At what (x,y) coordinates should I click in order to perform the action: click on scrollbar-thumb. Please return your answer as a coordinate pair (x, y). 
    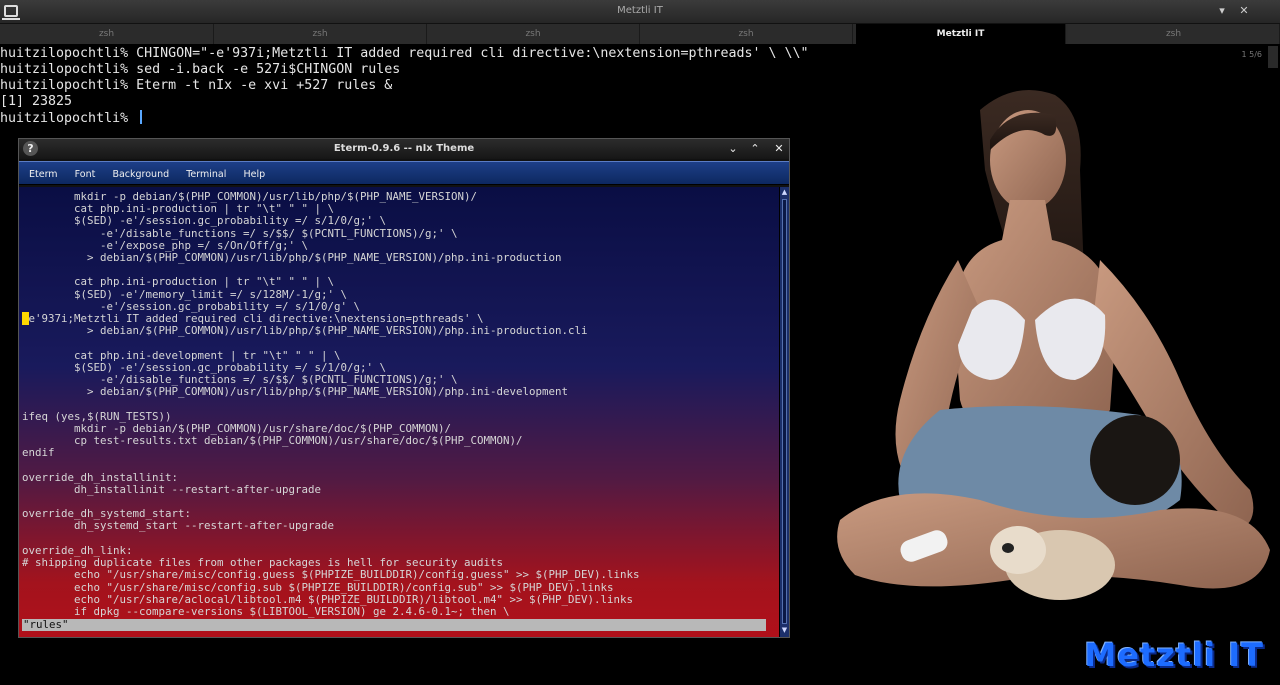
    Looking at the image, I should click on (784, 411).